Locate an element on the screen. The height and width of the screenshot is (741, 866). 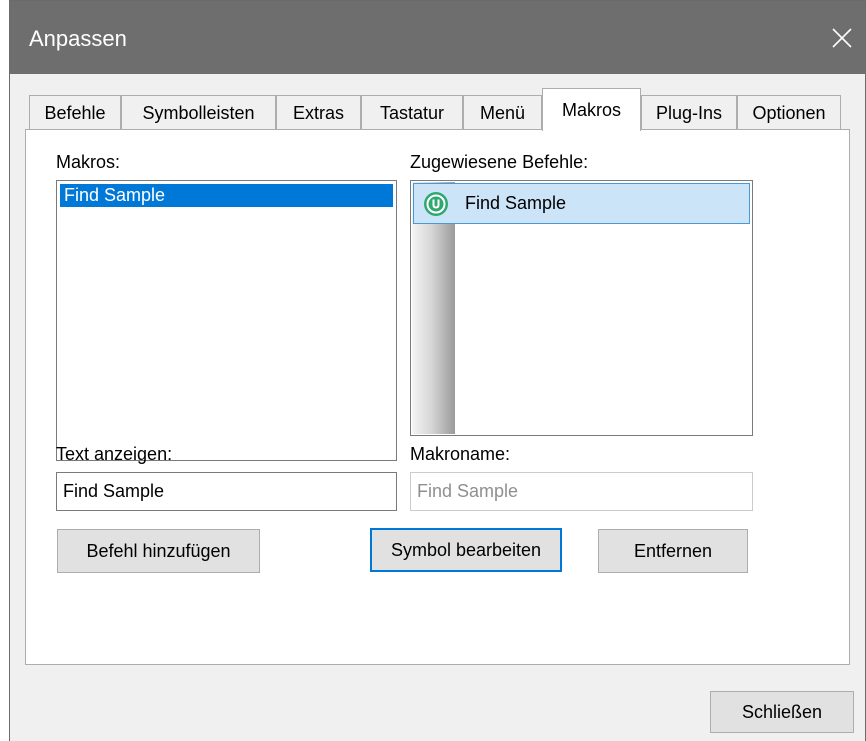
tab-tastatur: Tastatur is located at coordinates (412, 112).